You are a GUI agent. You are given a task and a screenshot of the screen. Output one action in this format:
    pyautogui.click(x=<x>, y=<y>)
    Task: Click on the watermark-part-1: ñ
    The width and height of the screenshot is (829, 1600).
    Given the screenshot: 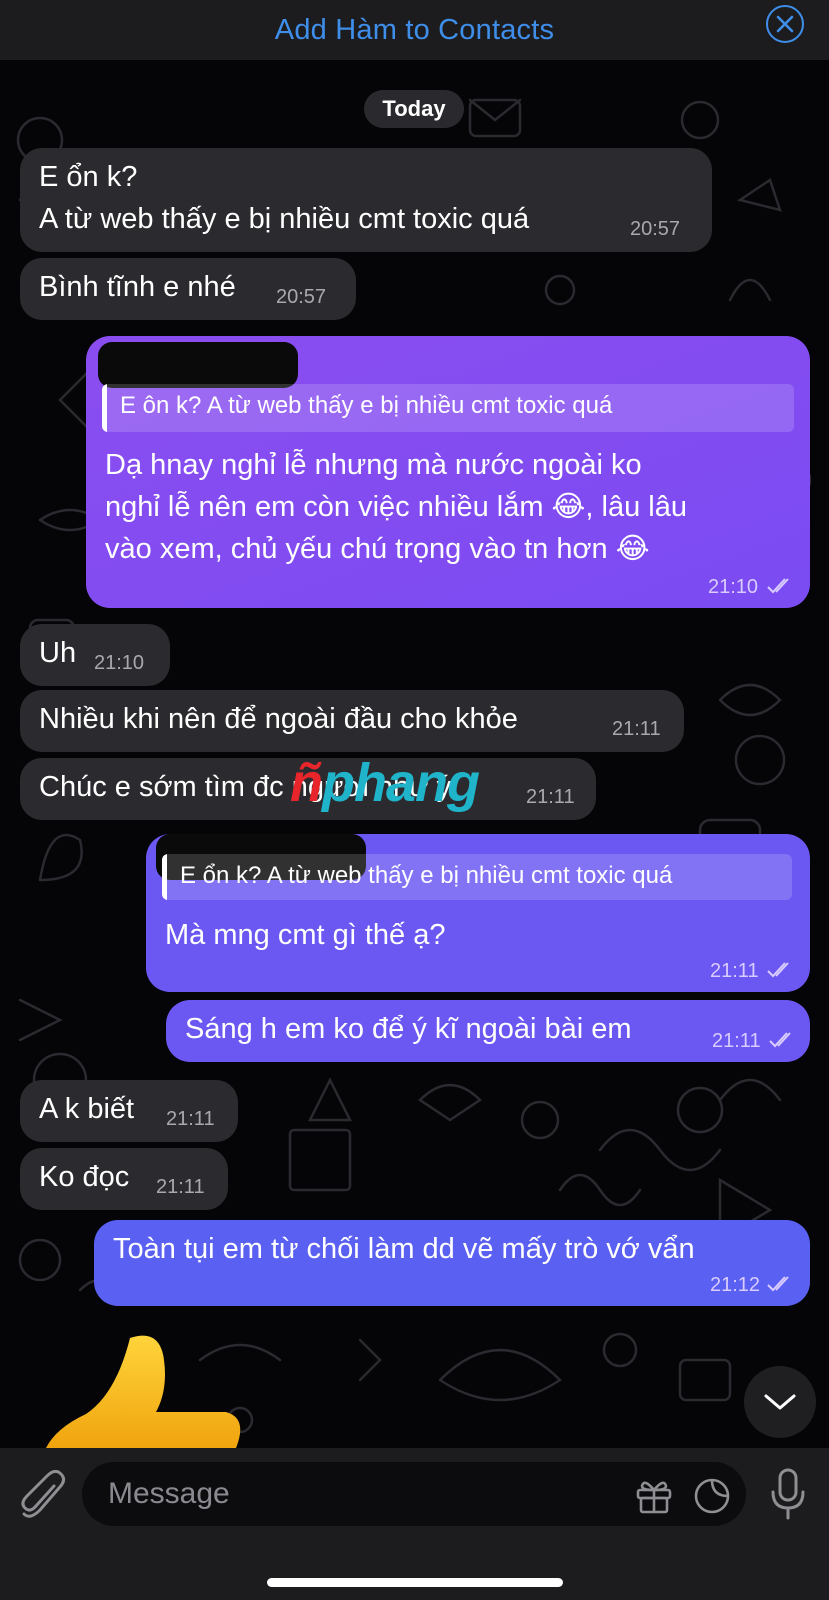 What is the action you would take?
    pyautogui.click(x=306, y=783)
    